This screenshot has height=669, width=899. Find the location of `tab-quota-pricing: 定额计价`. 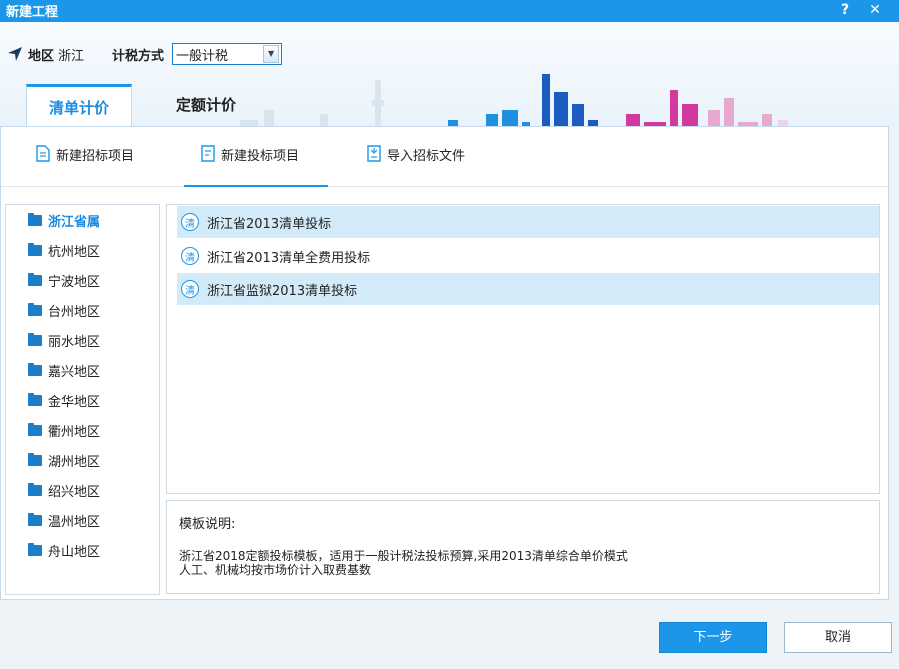

tab-quota-pricing: 定额计价 is located at coordinates (206, 105).